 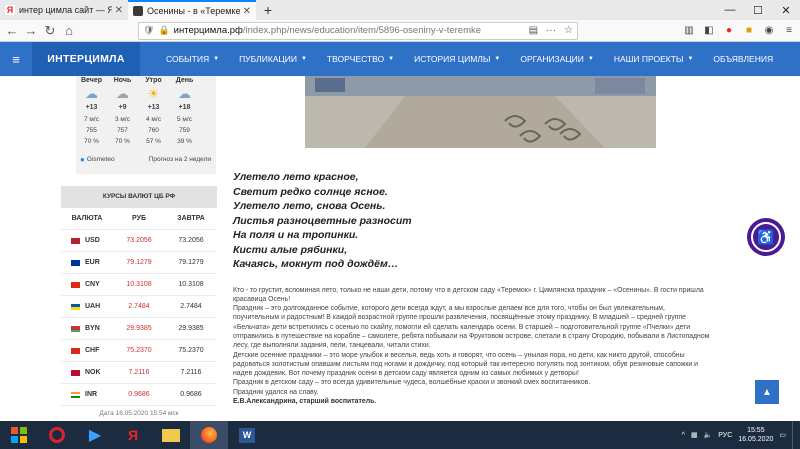 I want to click on wheelchair-icon: ♿, so click(x=766, y=237).